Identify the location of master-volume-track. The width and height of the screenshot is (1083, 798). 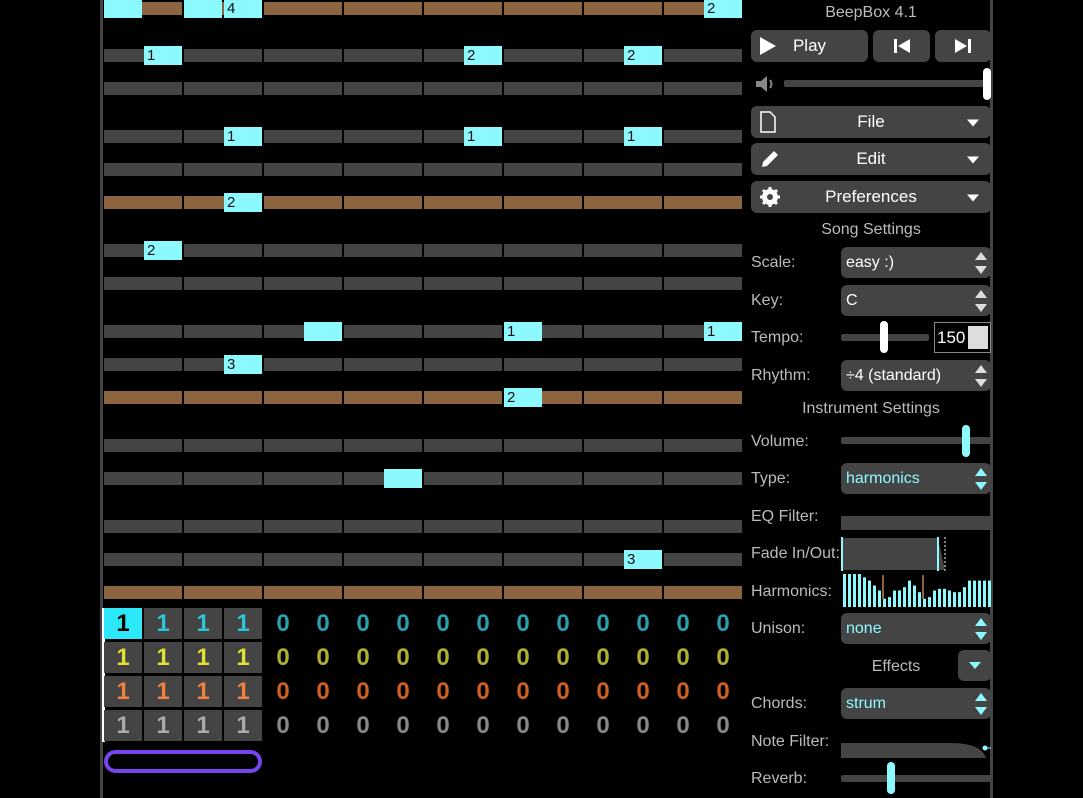
(886, 83).